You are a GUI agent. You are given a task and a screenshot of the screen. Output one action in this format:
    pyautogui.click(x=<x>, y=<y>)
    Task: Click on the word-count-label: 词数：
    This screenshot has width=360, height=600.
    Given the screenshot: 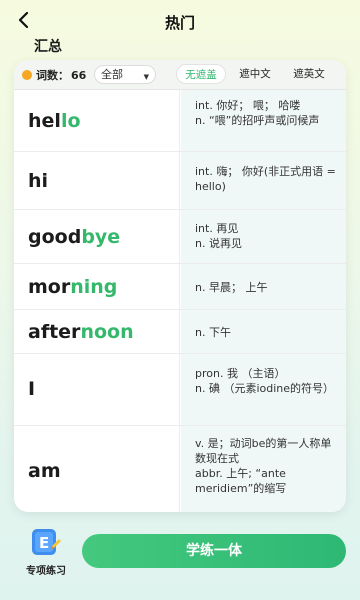 What is the action you would take?
    pyautogui.click(x=52, y=75)
    